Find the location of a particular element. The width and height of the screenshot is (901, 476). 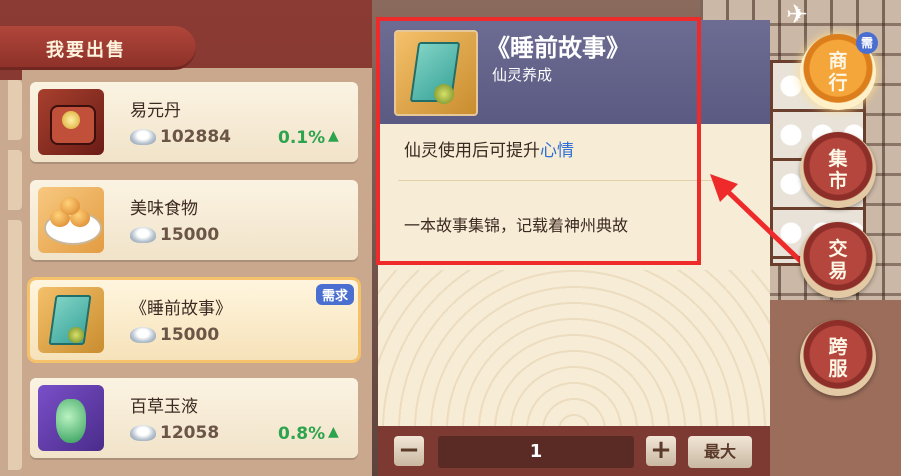

quantity-bar: − 1 + 最大 is located at coordinates (574, 451).